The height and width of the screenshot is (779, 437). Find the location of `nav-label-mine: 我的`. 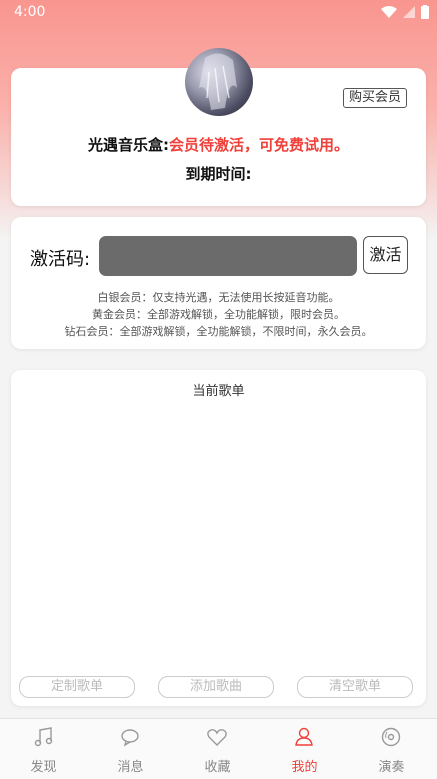

nav-label-mine: 我的 is located at coordinates (304, 767).